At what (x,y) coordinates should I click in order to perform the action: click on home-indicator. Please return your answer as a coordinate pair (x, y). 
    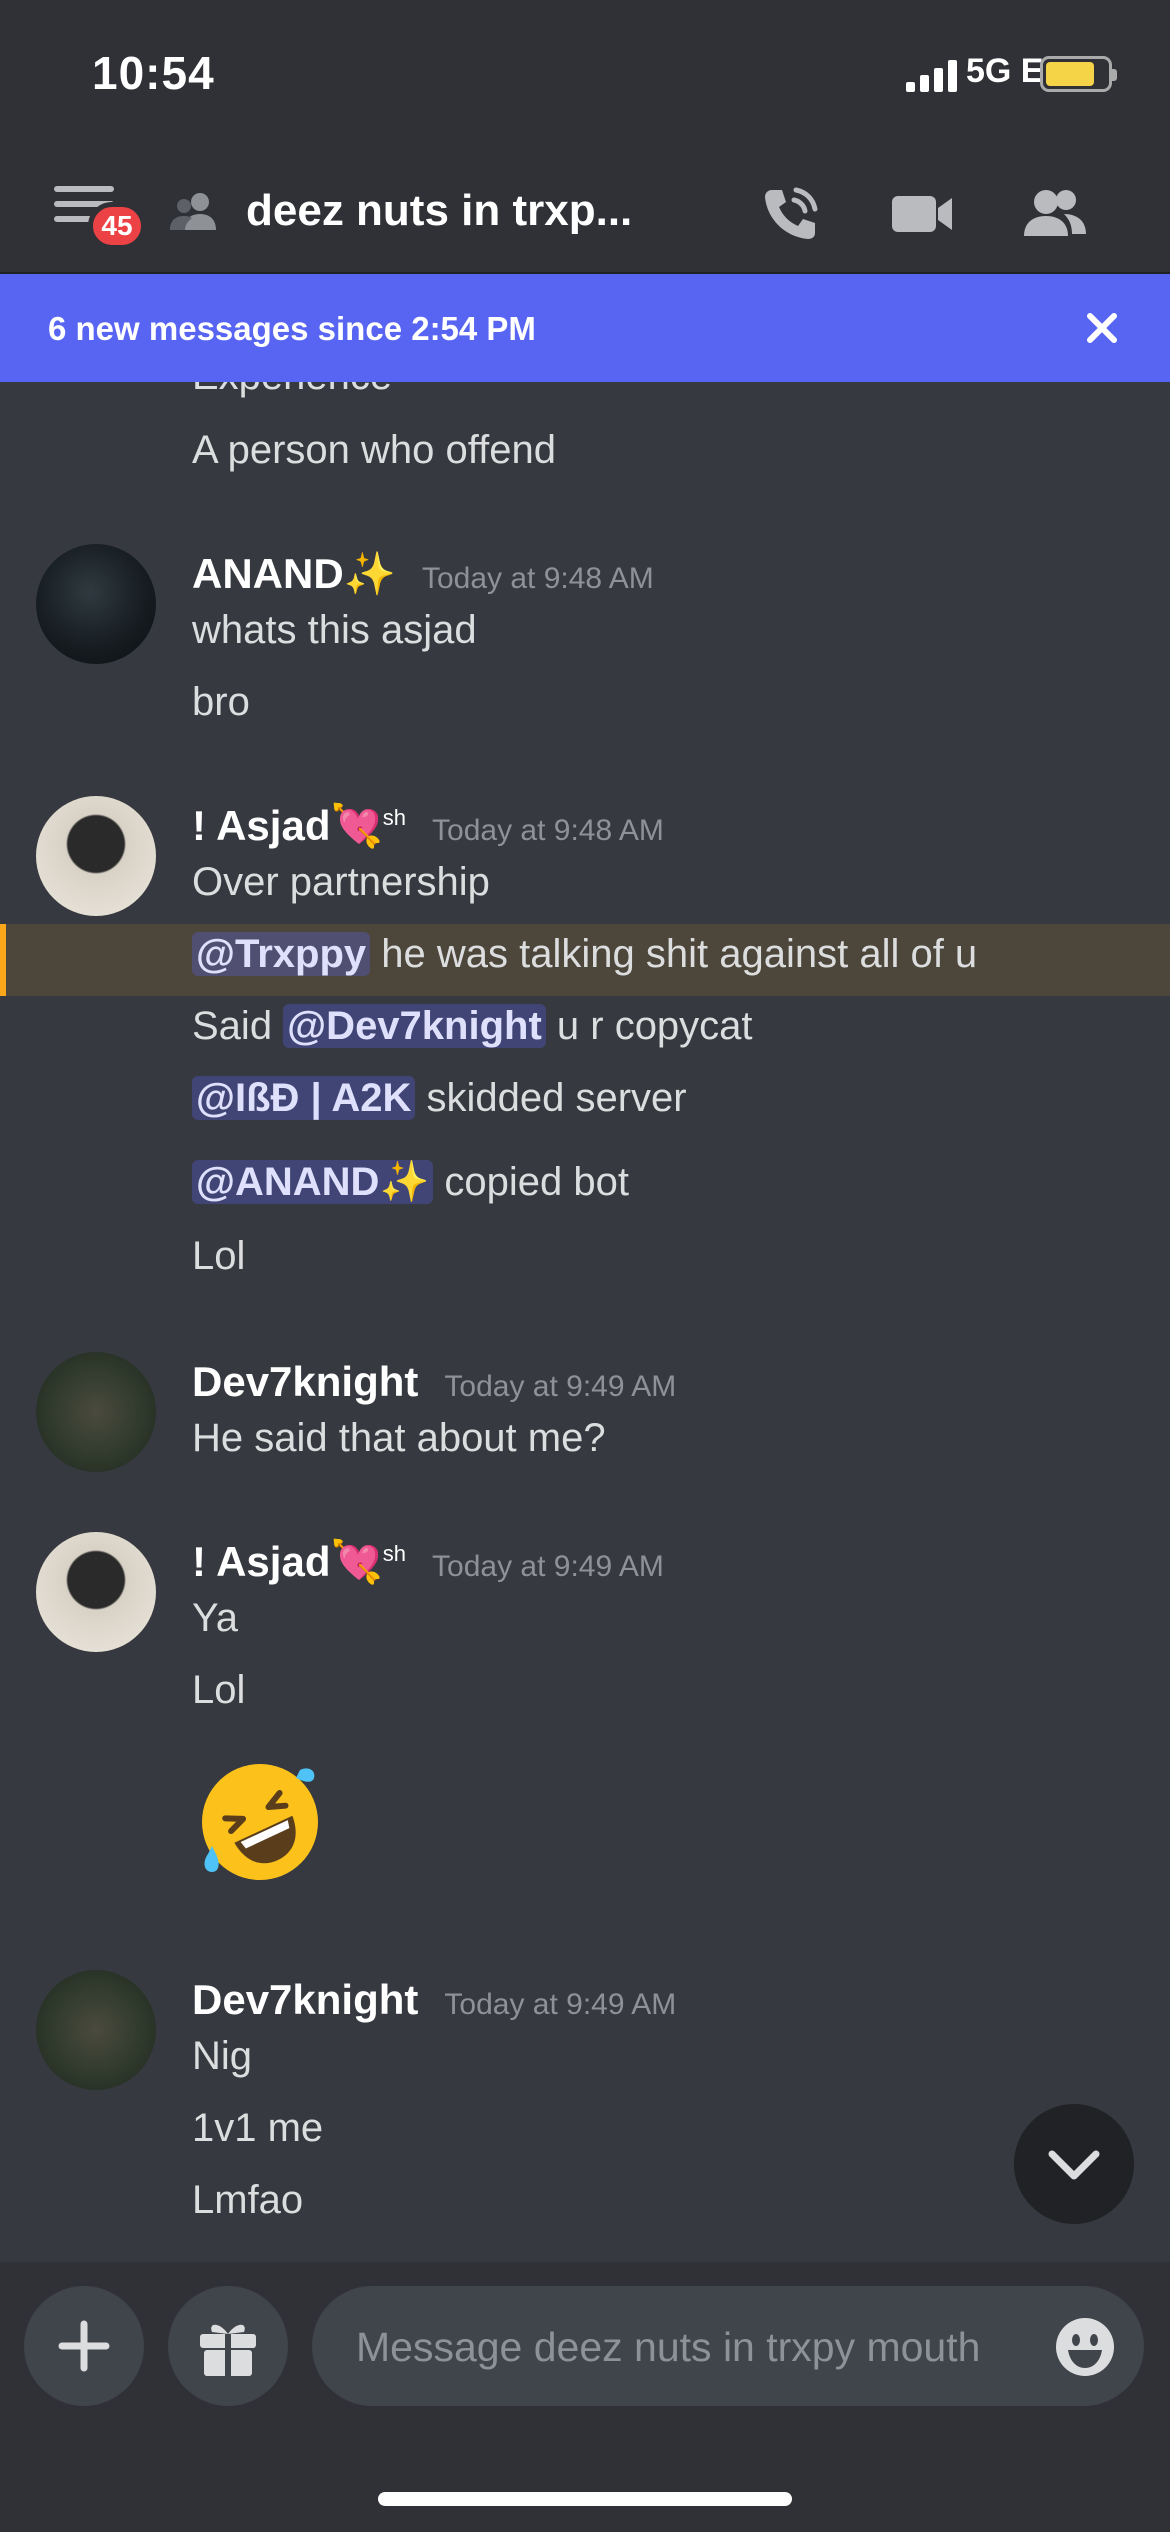
    Looking at the image, I should click on (585, 2499).